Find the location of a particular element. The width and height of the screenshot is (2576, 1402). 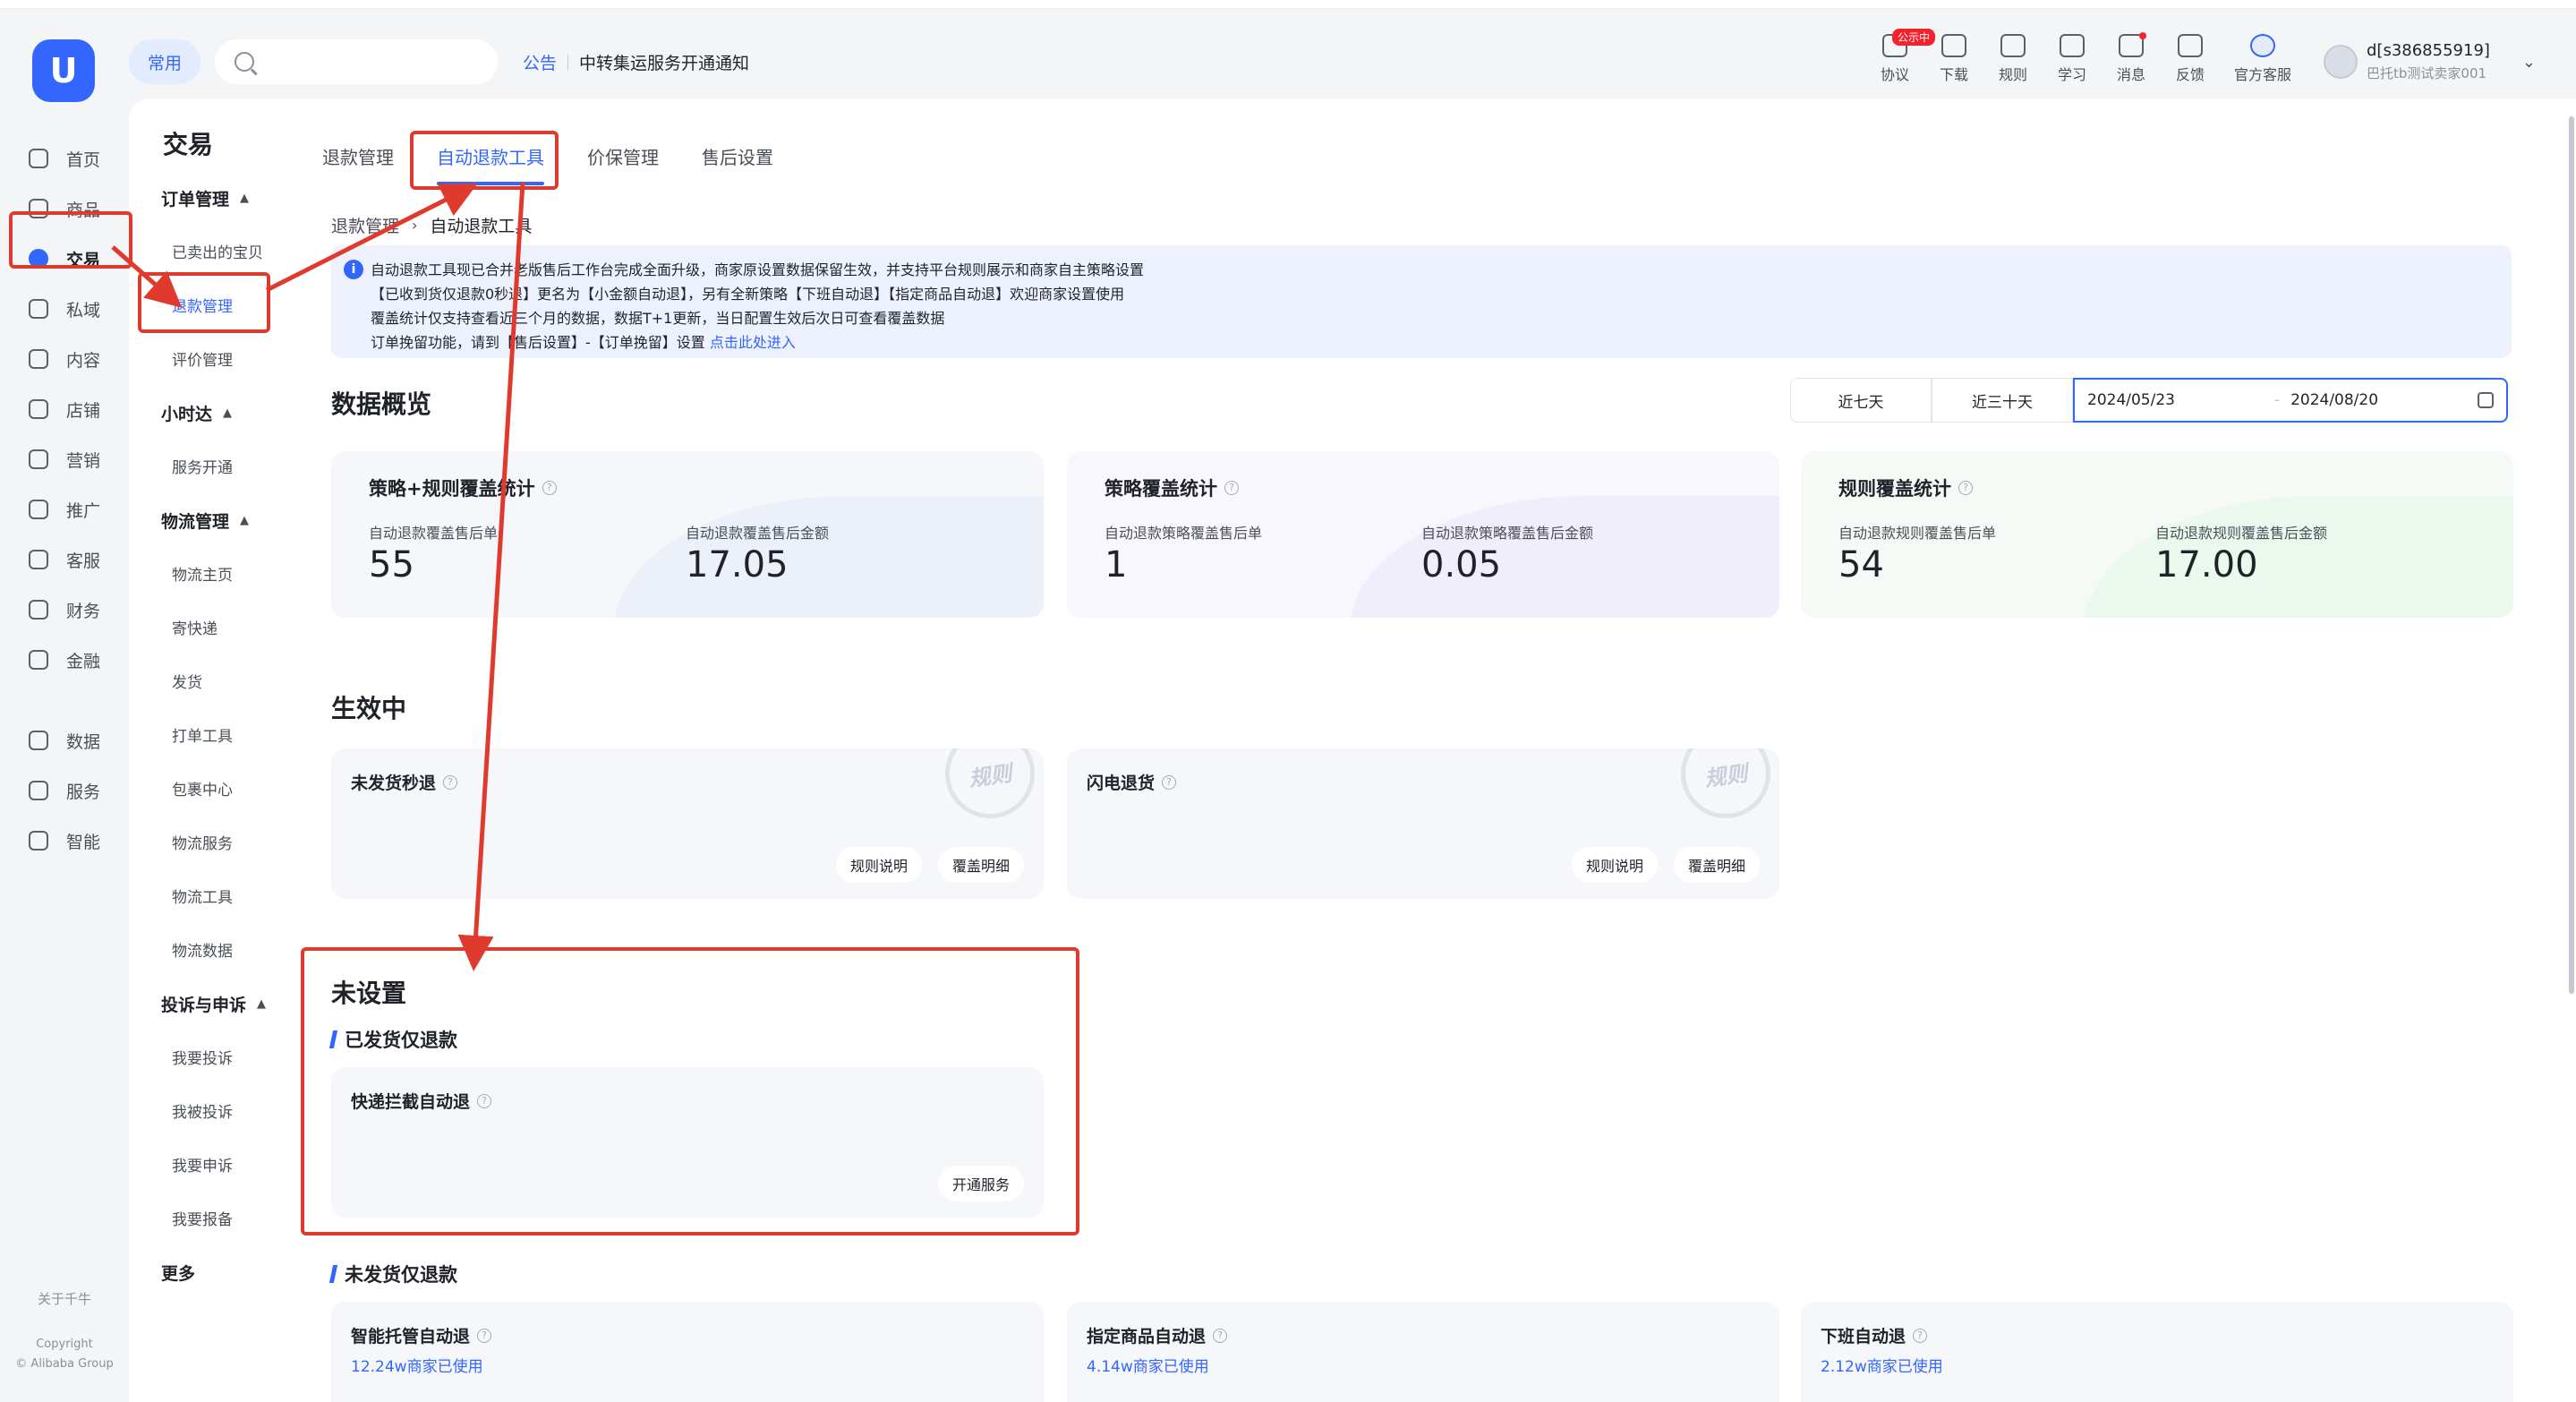

feature-title-text: 未发货秒退 is located at coordinates (394, 783).